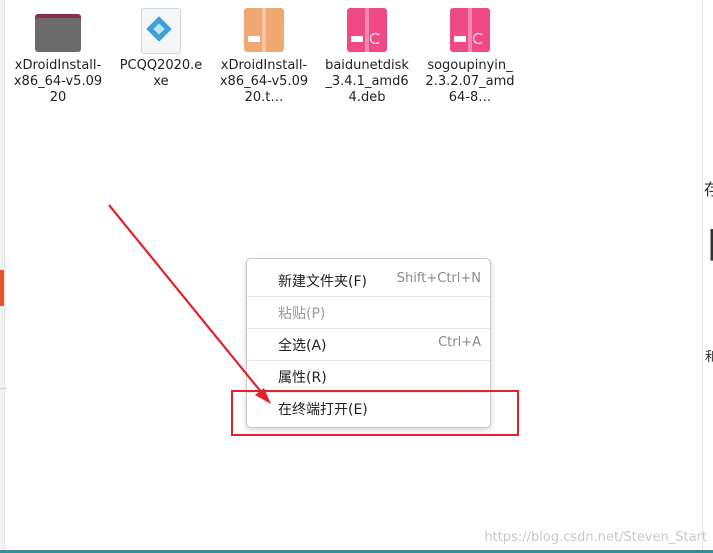 This screenshot has width=713, height=553. What do you see at coordinates (2, 288) in the screenshot?
I see `dock-active-indicator` at bounding box center [2, 288].